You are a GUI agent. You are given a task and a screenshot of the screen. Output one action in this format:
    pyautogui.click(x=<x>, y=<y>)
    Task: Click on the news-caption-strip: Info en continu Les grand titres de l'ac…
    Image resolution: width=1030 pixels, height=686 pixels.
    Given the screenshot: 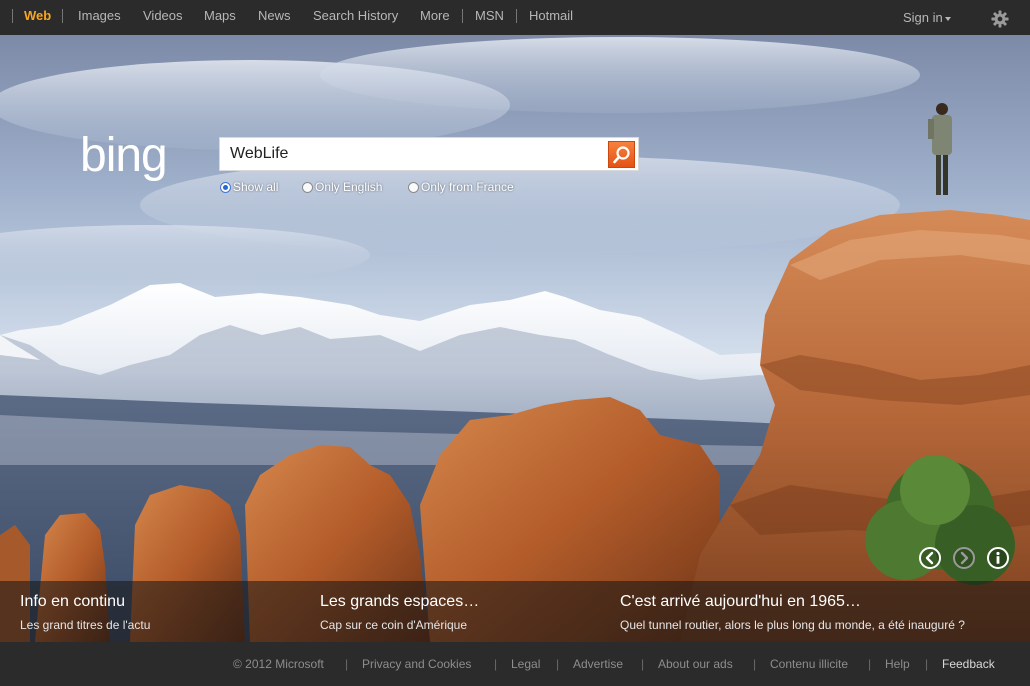 What is the action you would take?
    pyautogui.click(x=515, y=611)
    